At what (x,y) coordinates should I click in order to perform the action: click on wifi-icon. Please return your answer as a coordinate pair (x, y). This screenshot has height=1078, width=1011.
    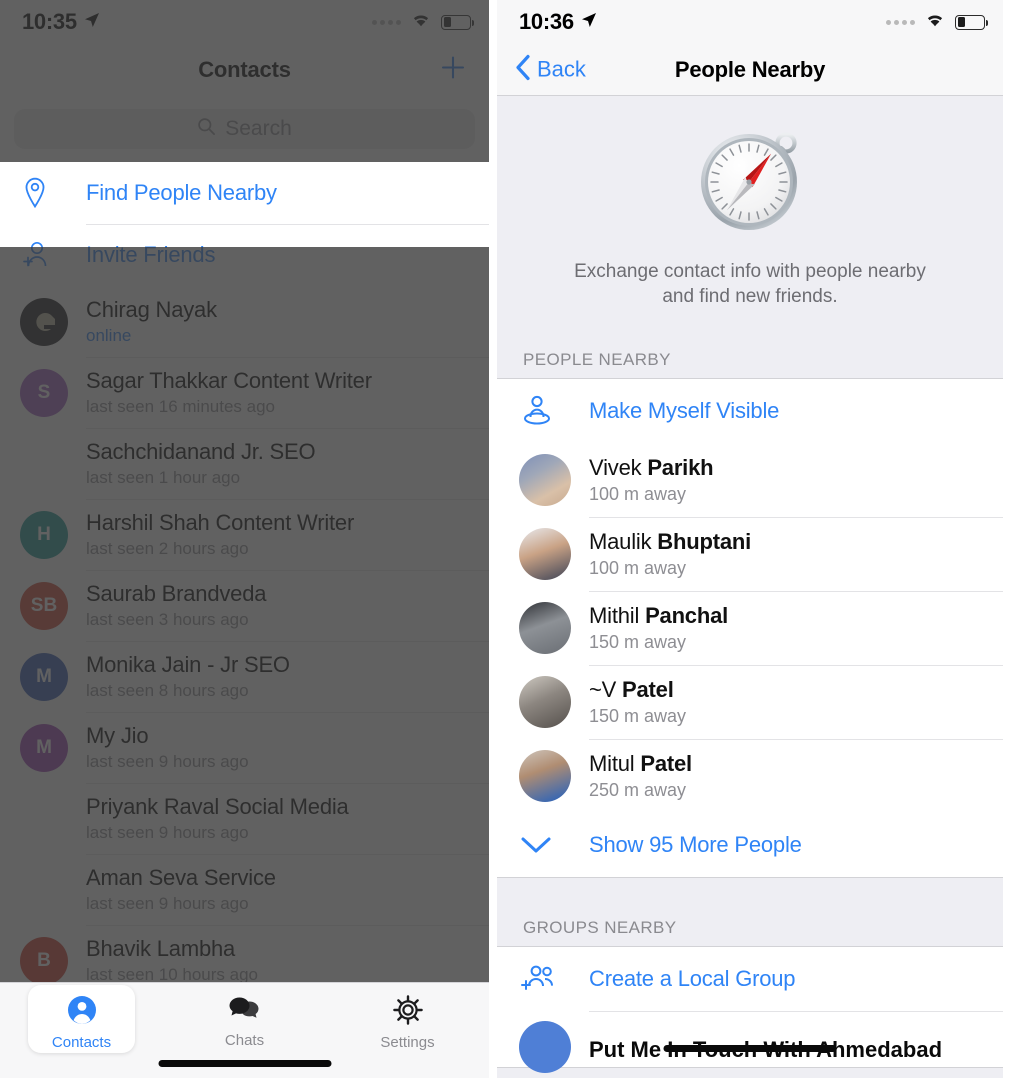
    Looking at the image, I should click on (935, 22).